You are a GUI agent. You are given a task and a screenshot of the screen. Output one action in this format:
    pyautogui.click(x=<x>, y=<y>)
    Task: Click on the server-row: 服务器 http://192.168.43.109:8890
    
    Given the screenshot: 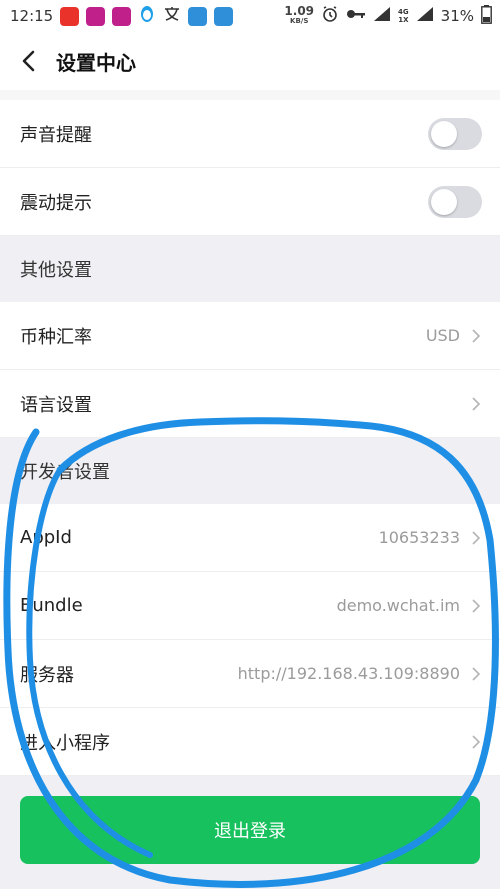 What is the action you would take?
    pyautogui.click(x=250, y=674)
    